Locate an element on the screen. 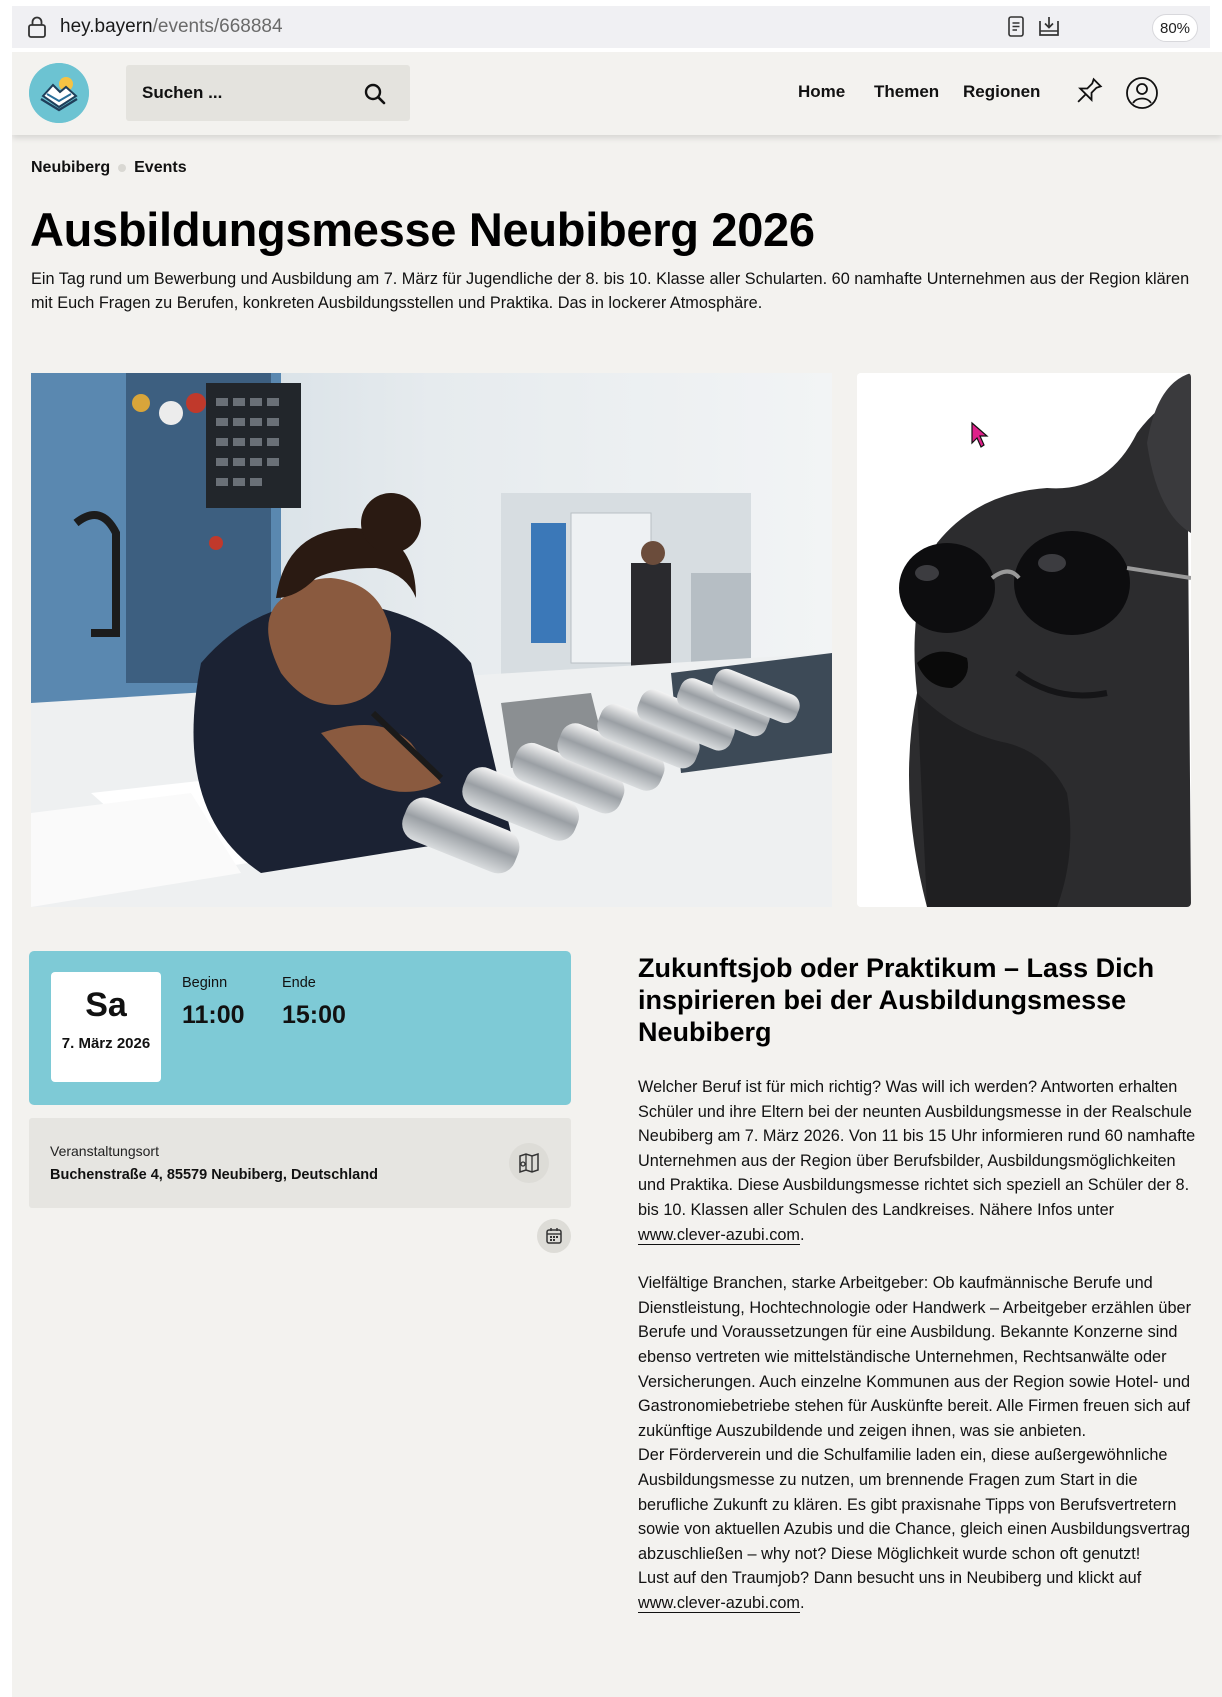  pin-icon is located at coordinates (1088, 92).